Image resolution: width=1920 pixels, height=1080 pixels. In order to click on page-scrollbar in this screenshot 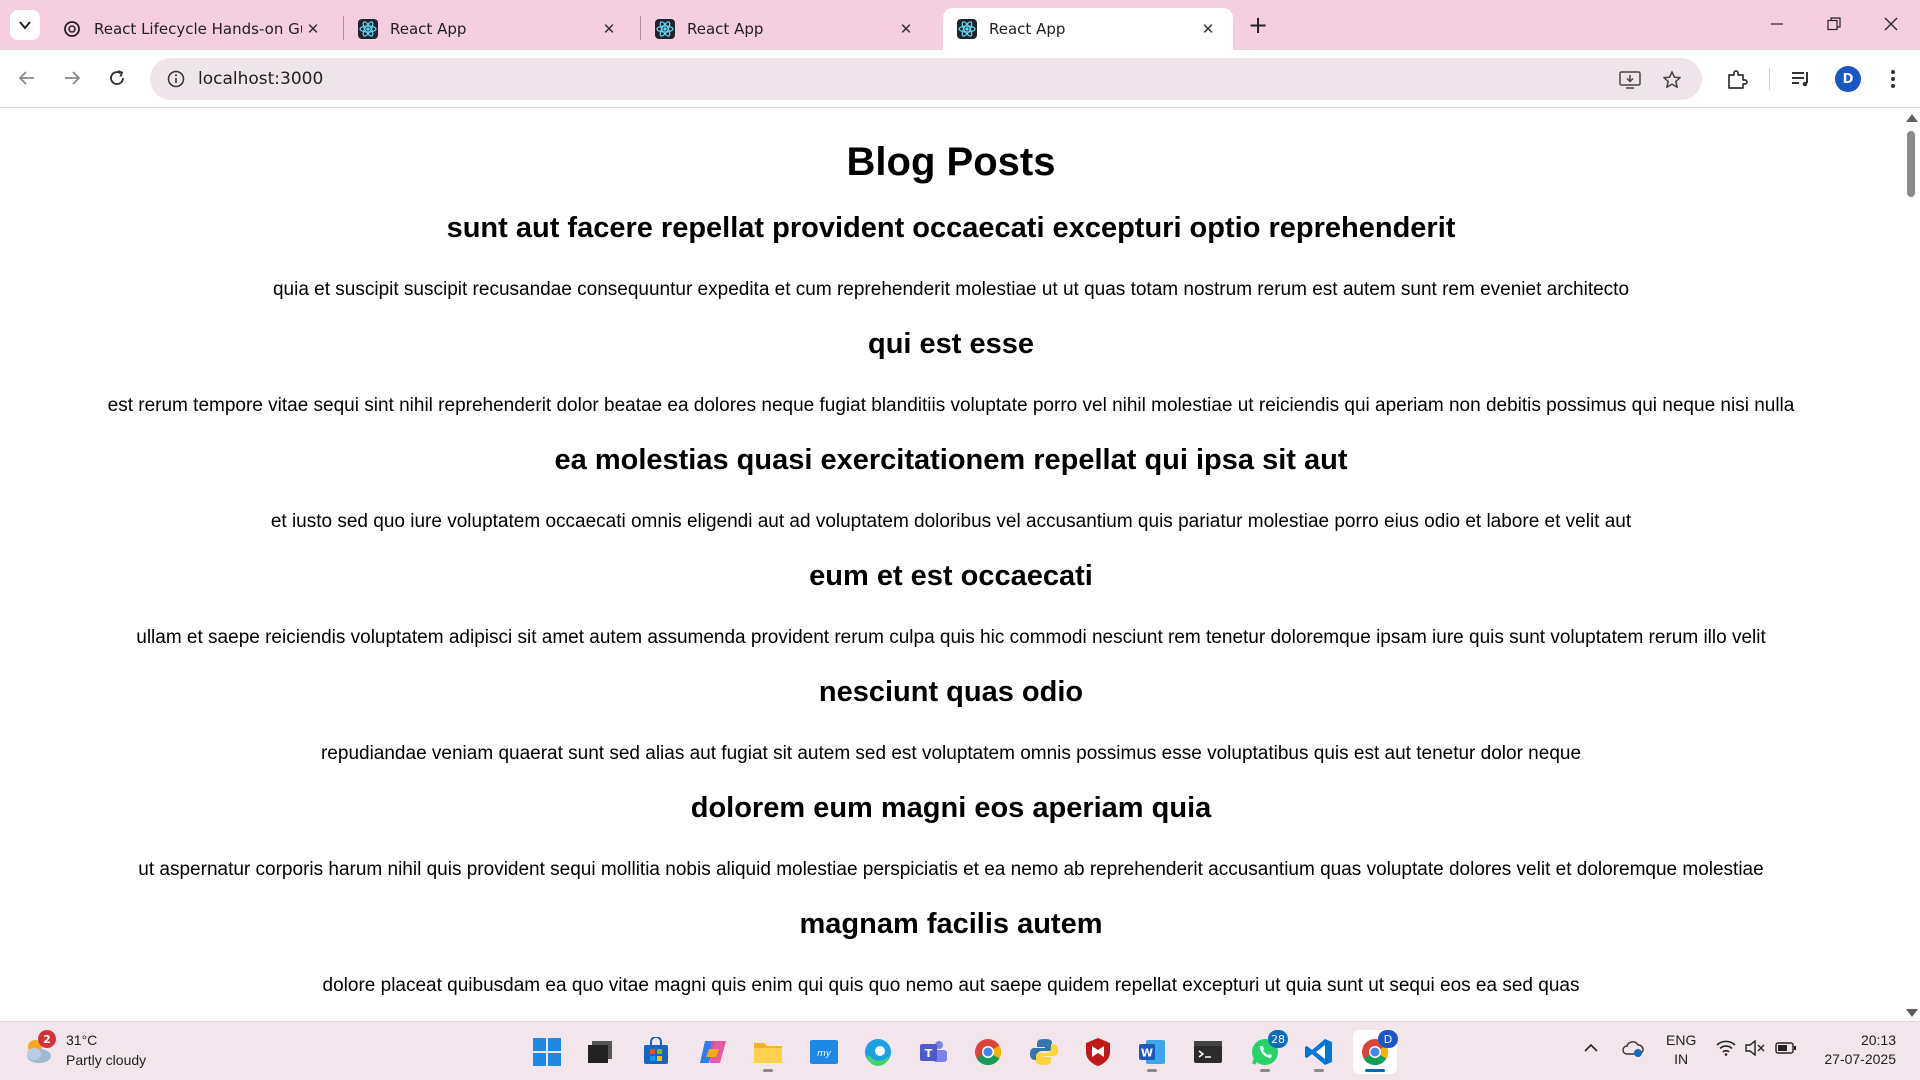, I will do `click(1911, 565)`.